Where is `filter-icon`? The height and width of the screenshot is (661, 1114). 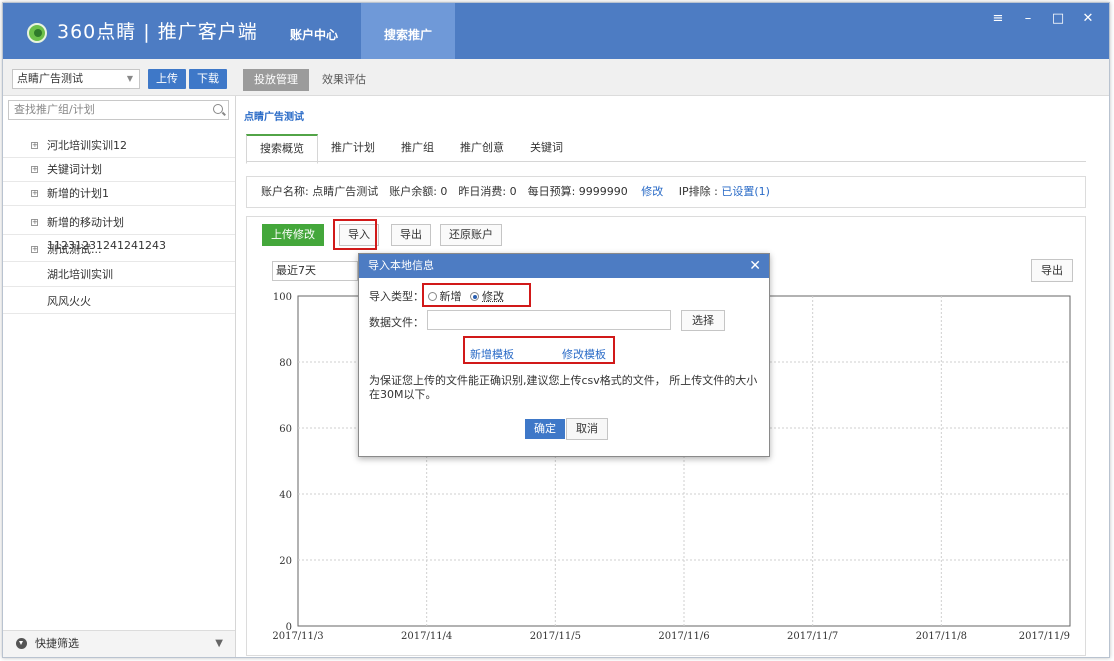 filter-icon is located at coordinates (21, 643).